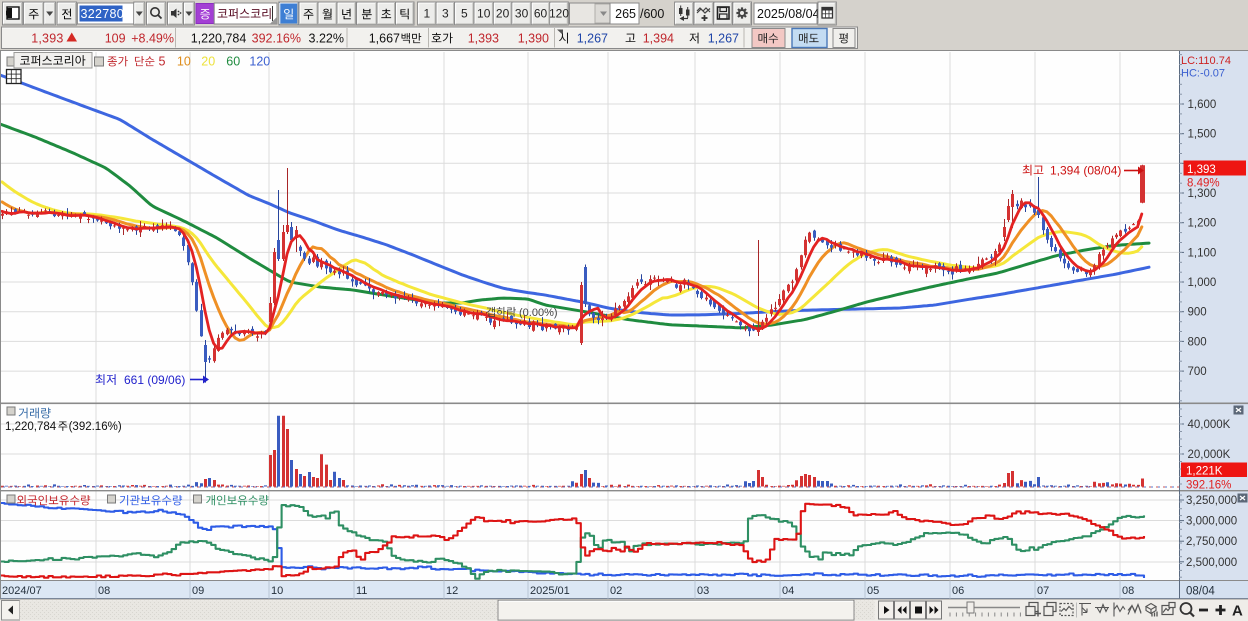 The width and height of the screenshot is (1248, 621). I want to click on svg-text: 2,500,000, so click(1211, 563).